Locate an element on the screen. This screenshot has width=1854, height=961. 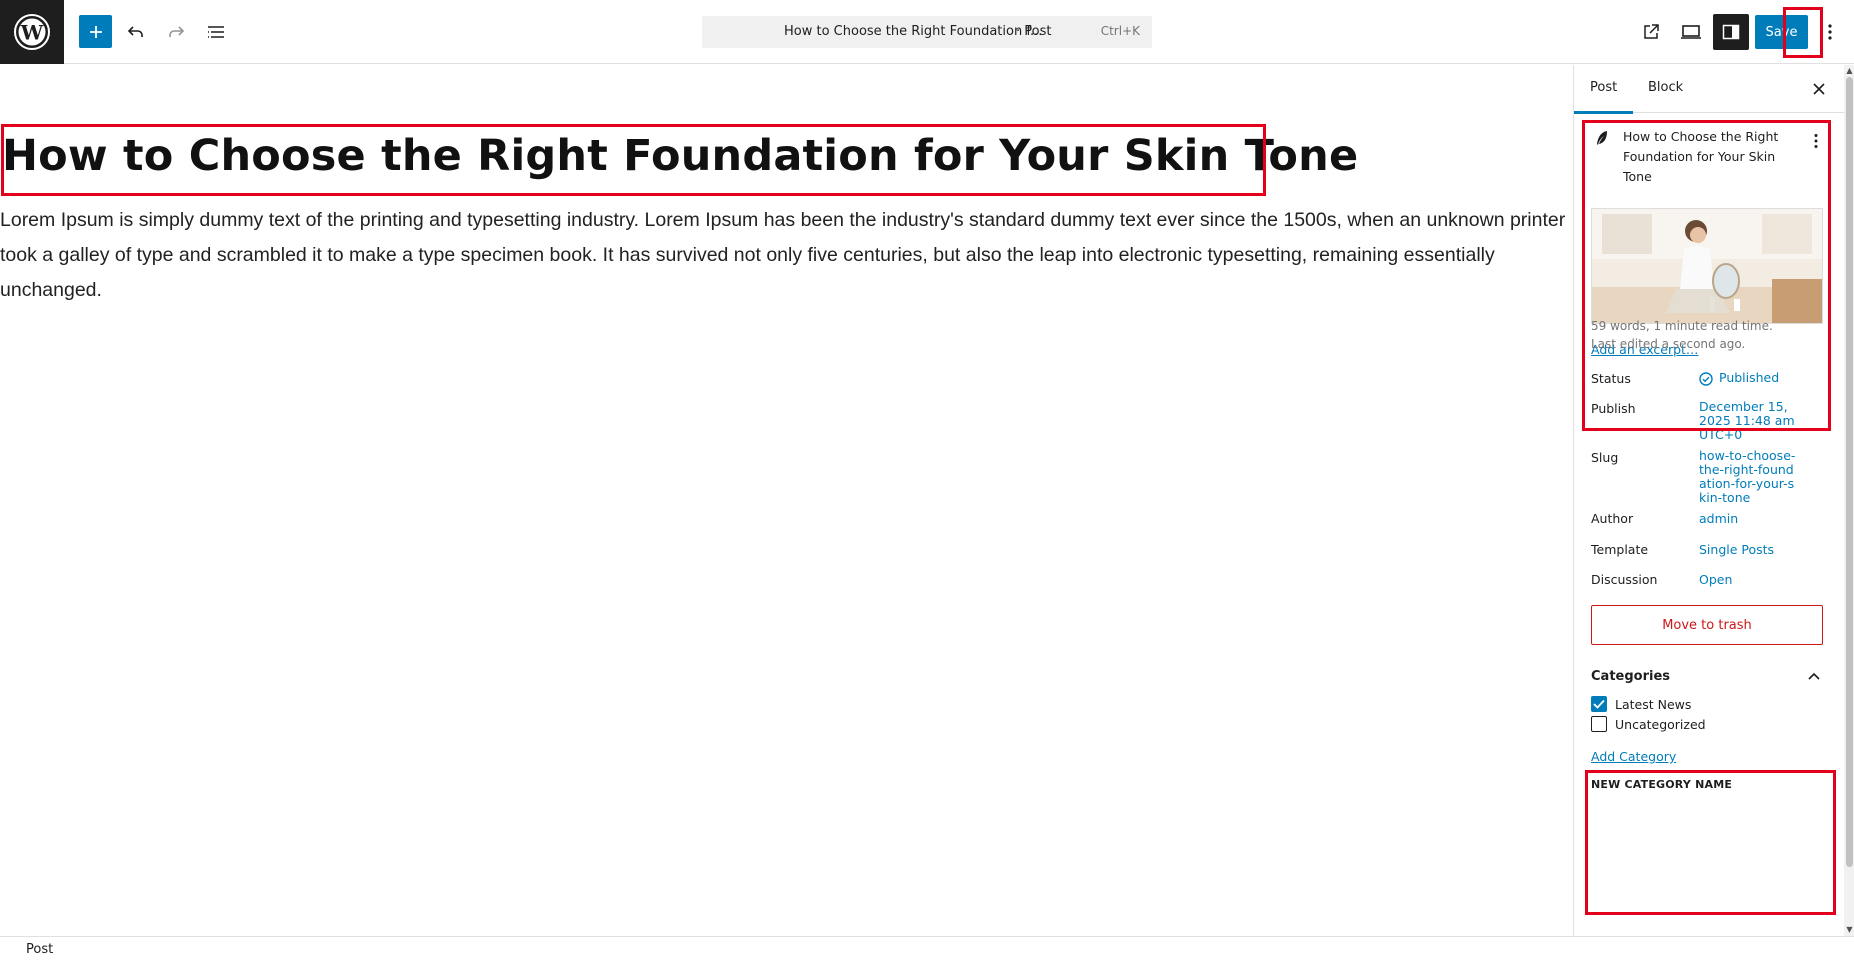
sidebar-scrollbar: ▲ ▼ is located at coordinates (1849, 500).